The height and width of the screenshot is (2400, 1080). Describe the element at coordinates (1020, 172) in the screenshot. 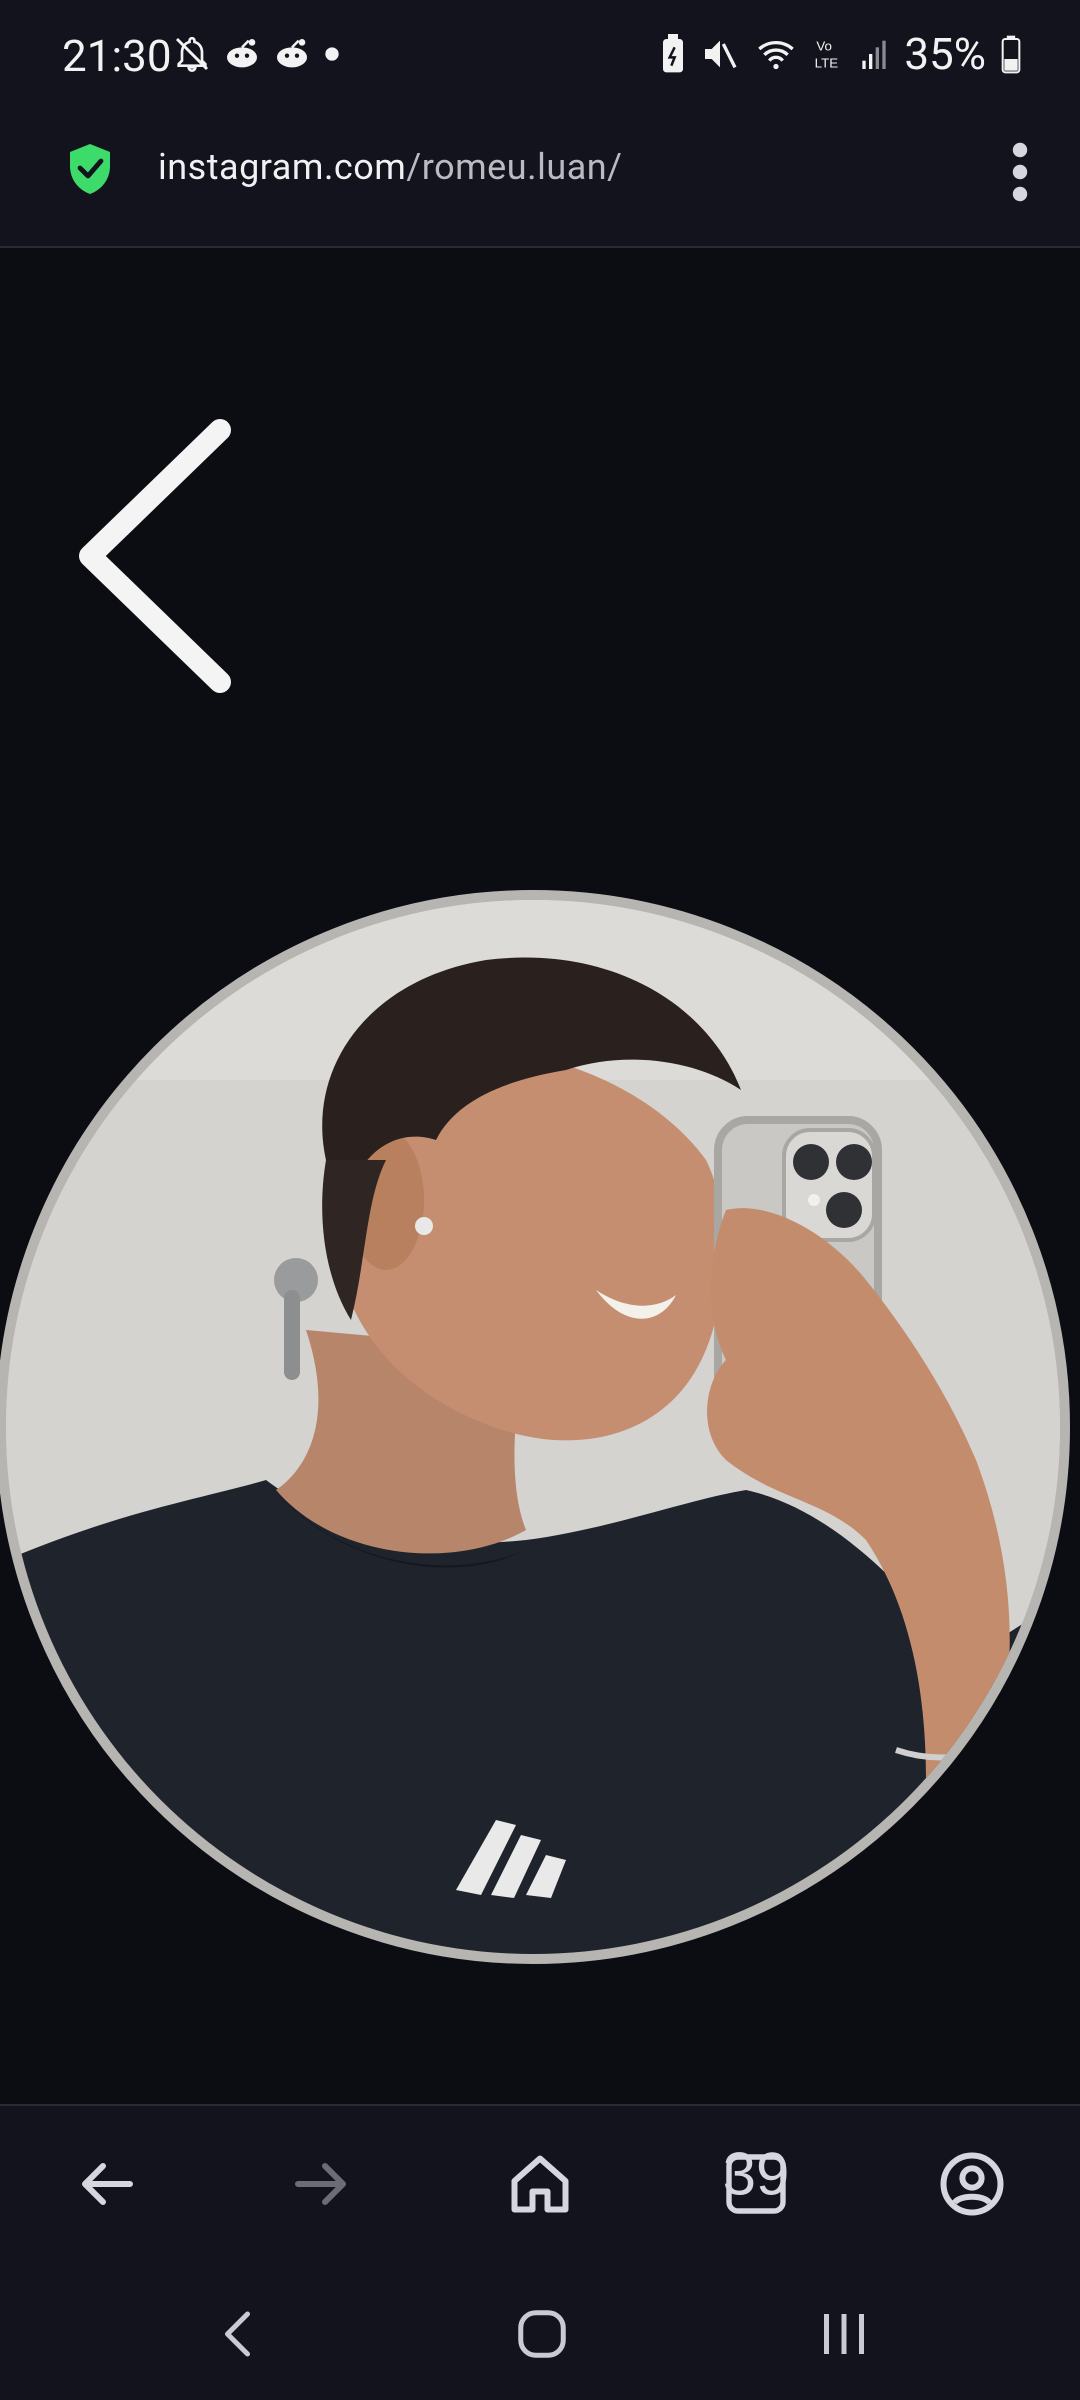

I see `more-vert-icon` at that location.